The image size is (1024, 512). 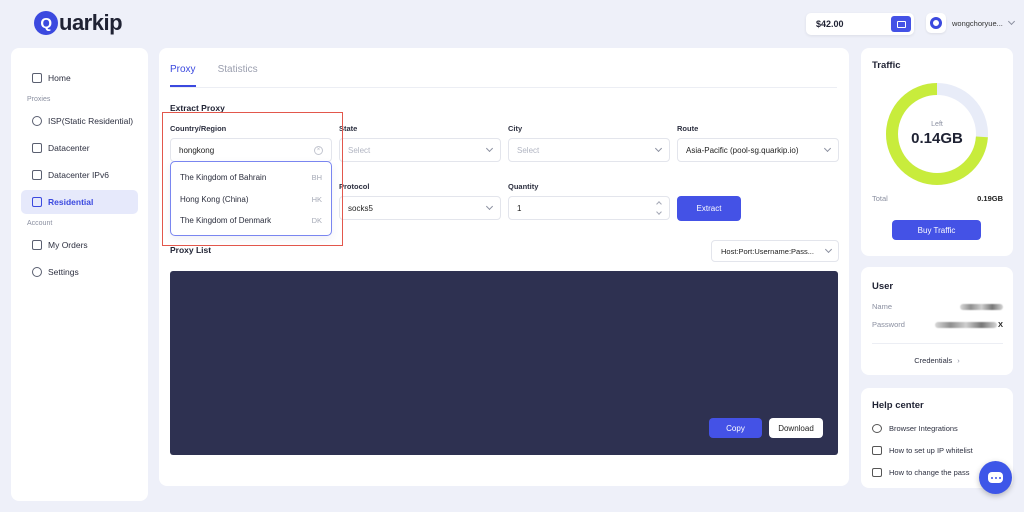 I want to click on password-value: X, so click(x=968, y=324).